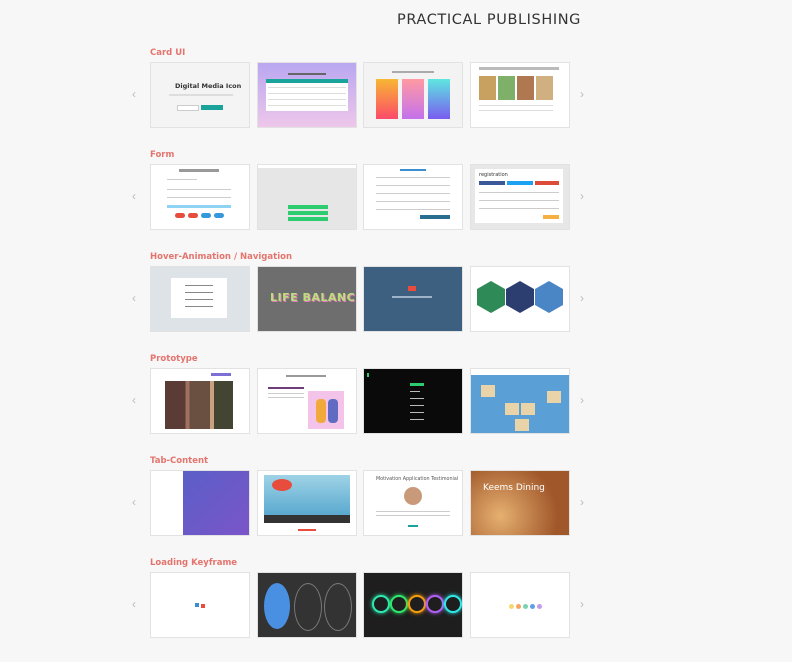  I want to click on thumbnail-caption: Digital Media Icon, so click(208, 86).